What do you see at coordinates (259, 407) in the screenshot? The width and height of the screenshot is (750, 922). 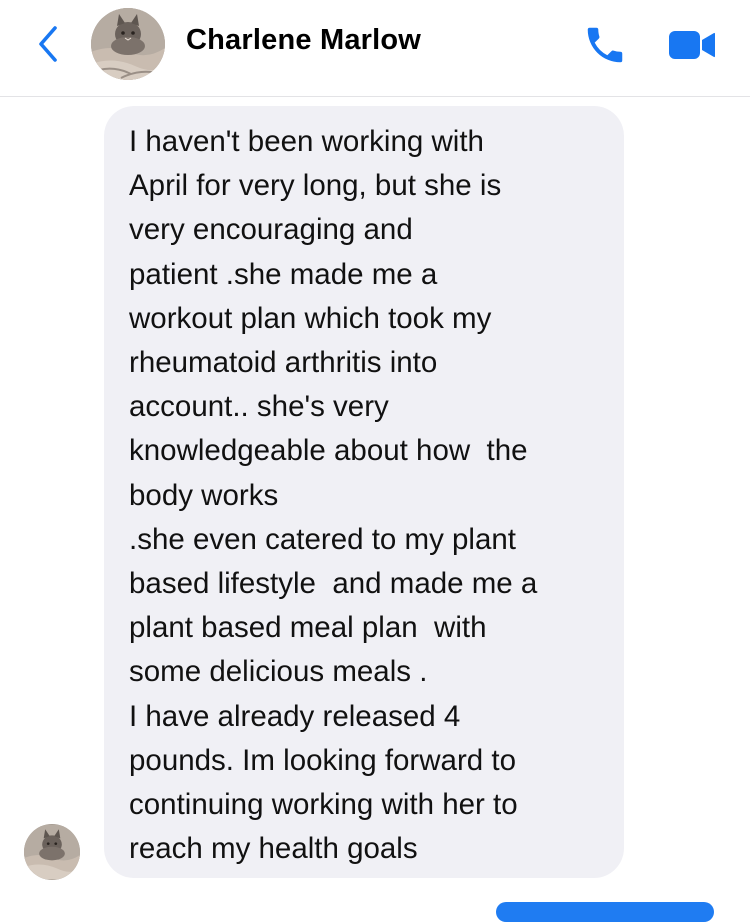 I see `message-line: account.. she's very` at bounding box center [259, 407].